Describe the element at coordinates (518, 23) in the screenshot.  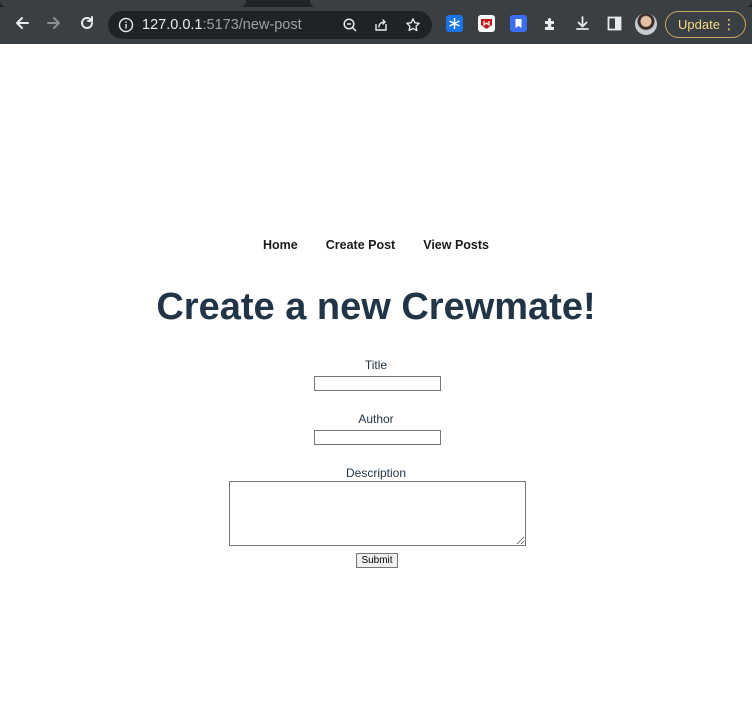
I see `extension-bookmark-icon` at that location.